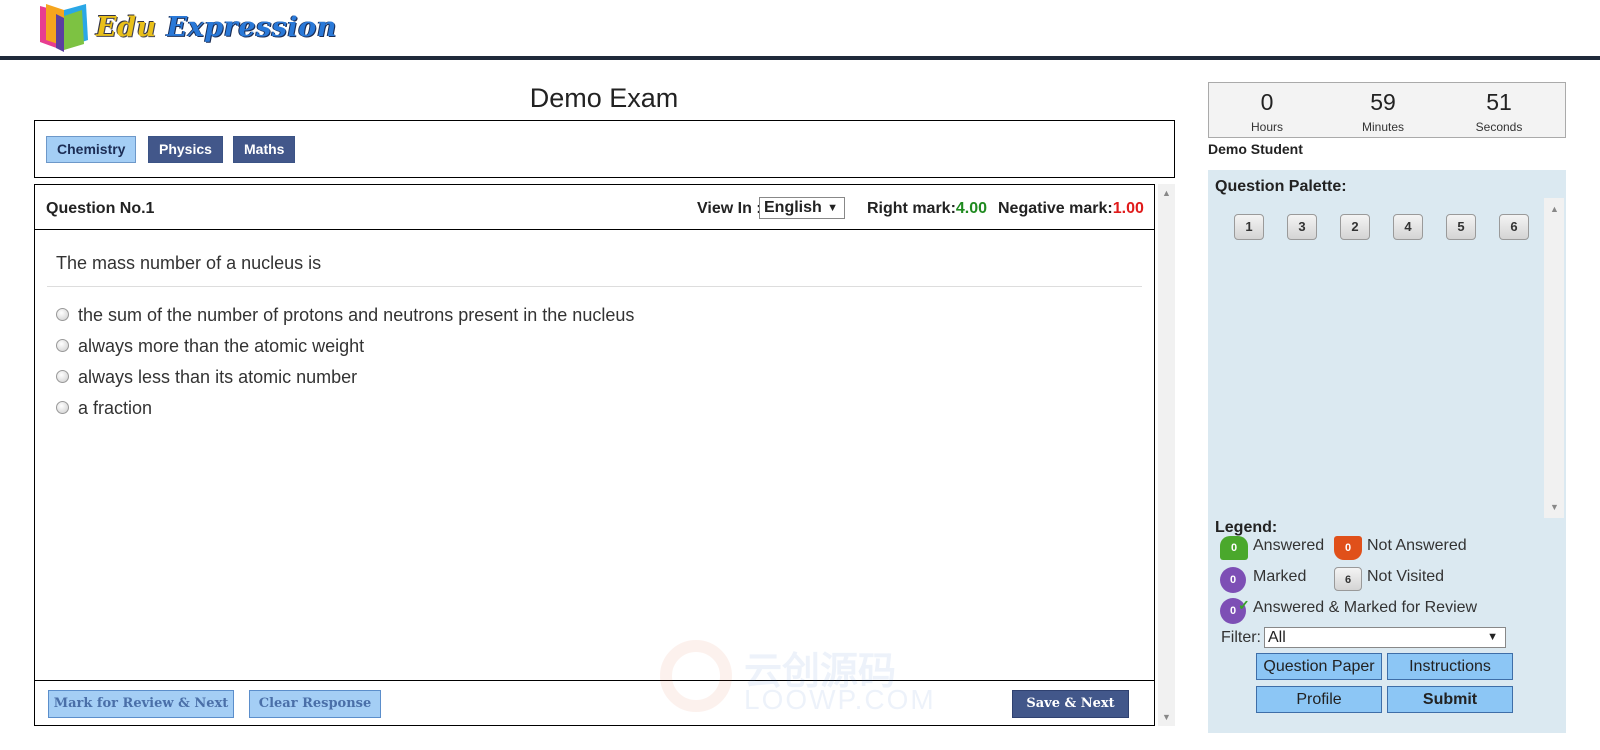 Image resolution: width=1600 pixels, height=750 pixels. I want to click on minutes-label: Minutes, so click(1383, 127).